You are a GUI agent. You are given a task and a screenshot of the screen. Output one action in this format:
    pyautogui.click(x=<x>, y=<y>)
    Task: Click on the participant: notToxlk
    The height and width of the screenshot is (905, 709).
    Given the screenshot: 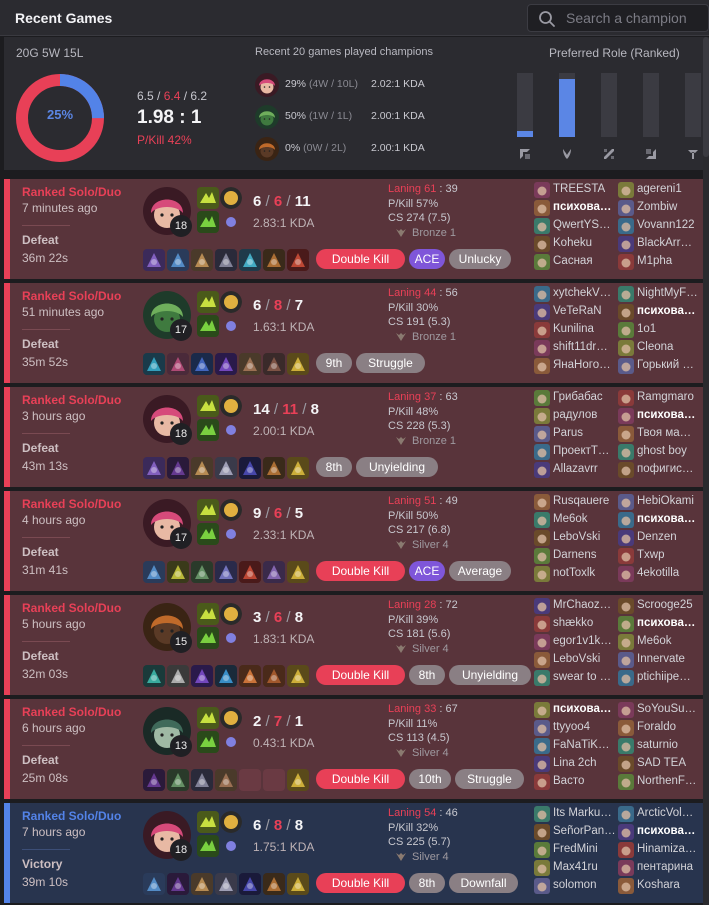 What is the action you would take?
    pyautogui.click(x=575, y=574)
    